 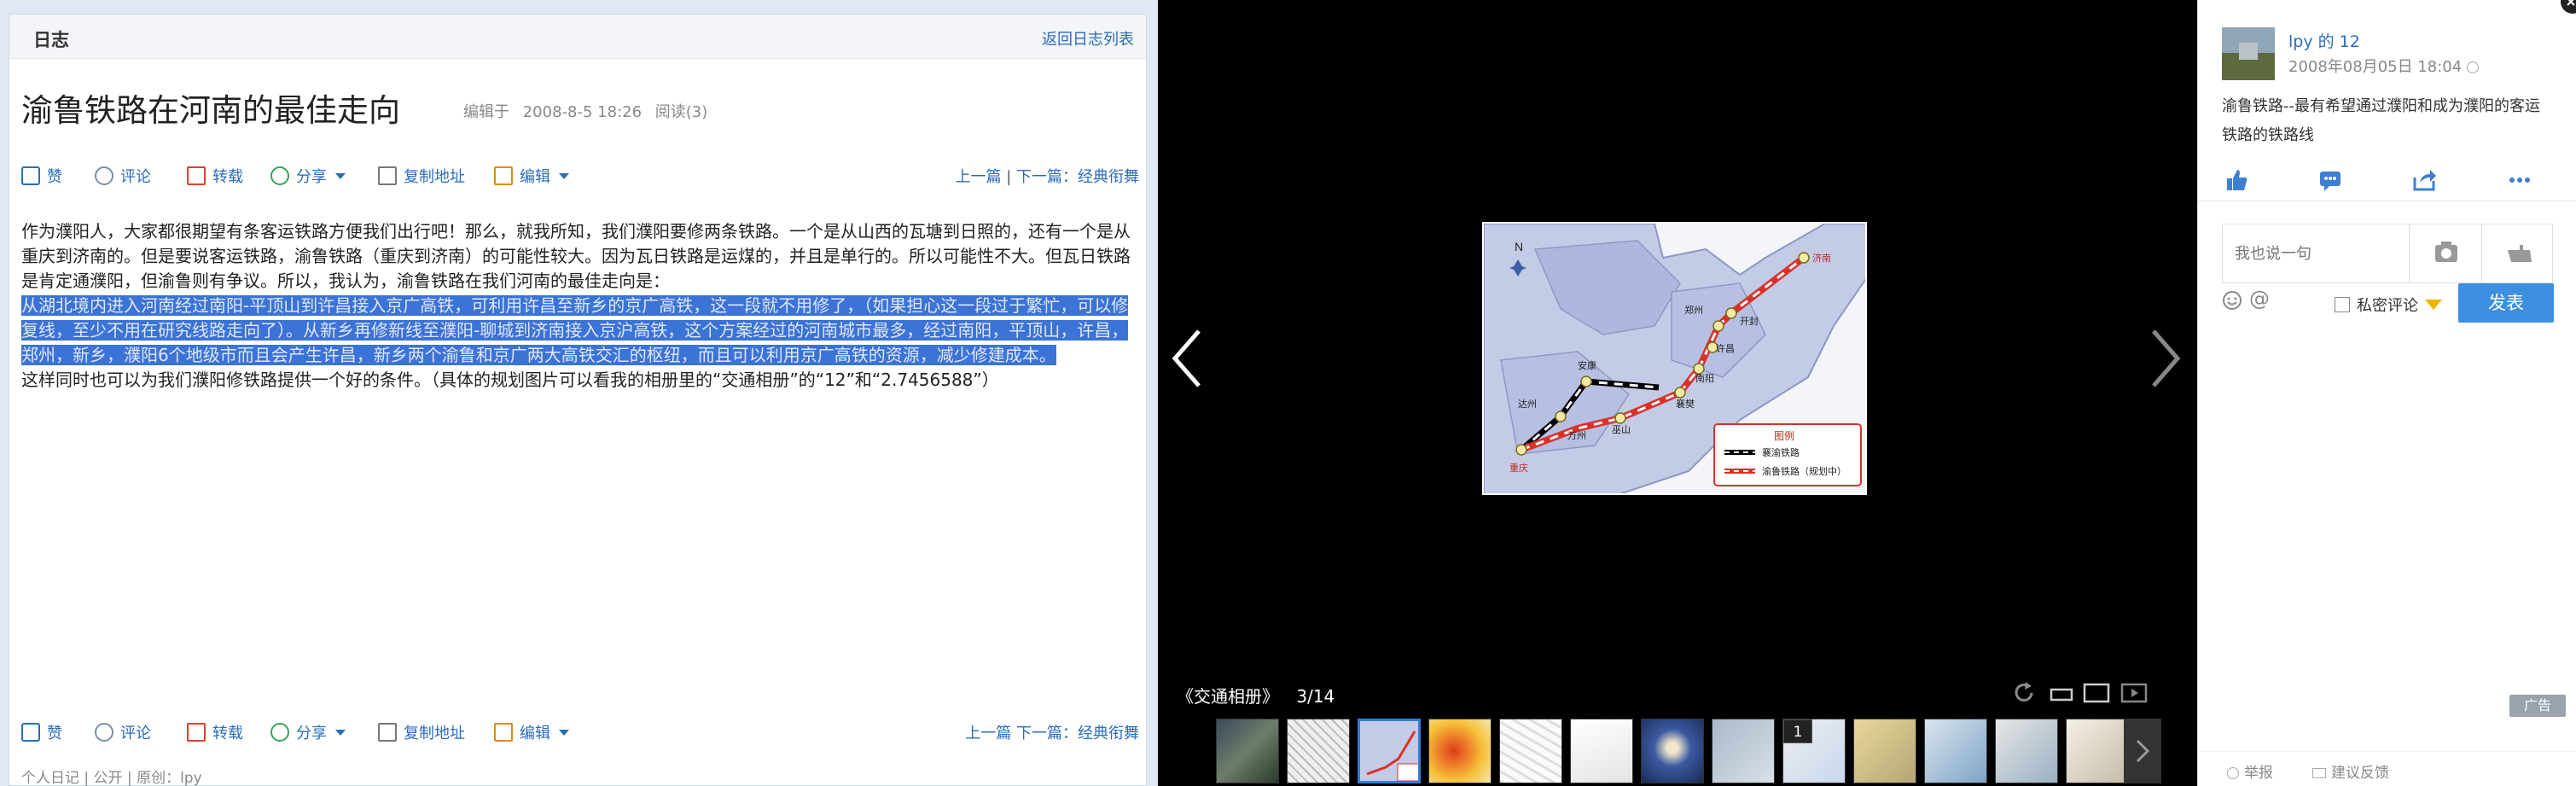 What do you see at coordinates (2316, 253) in the screenshot?
I see `comment-input` at bounding box center [2316, 253].